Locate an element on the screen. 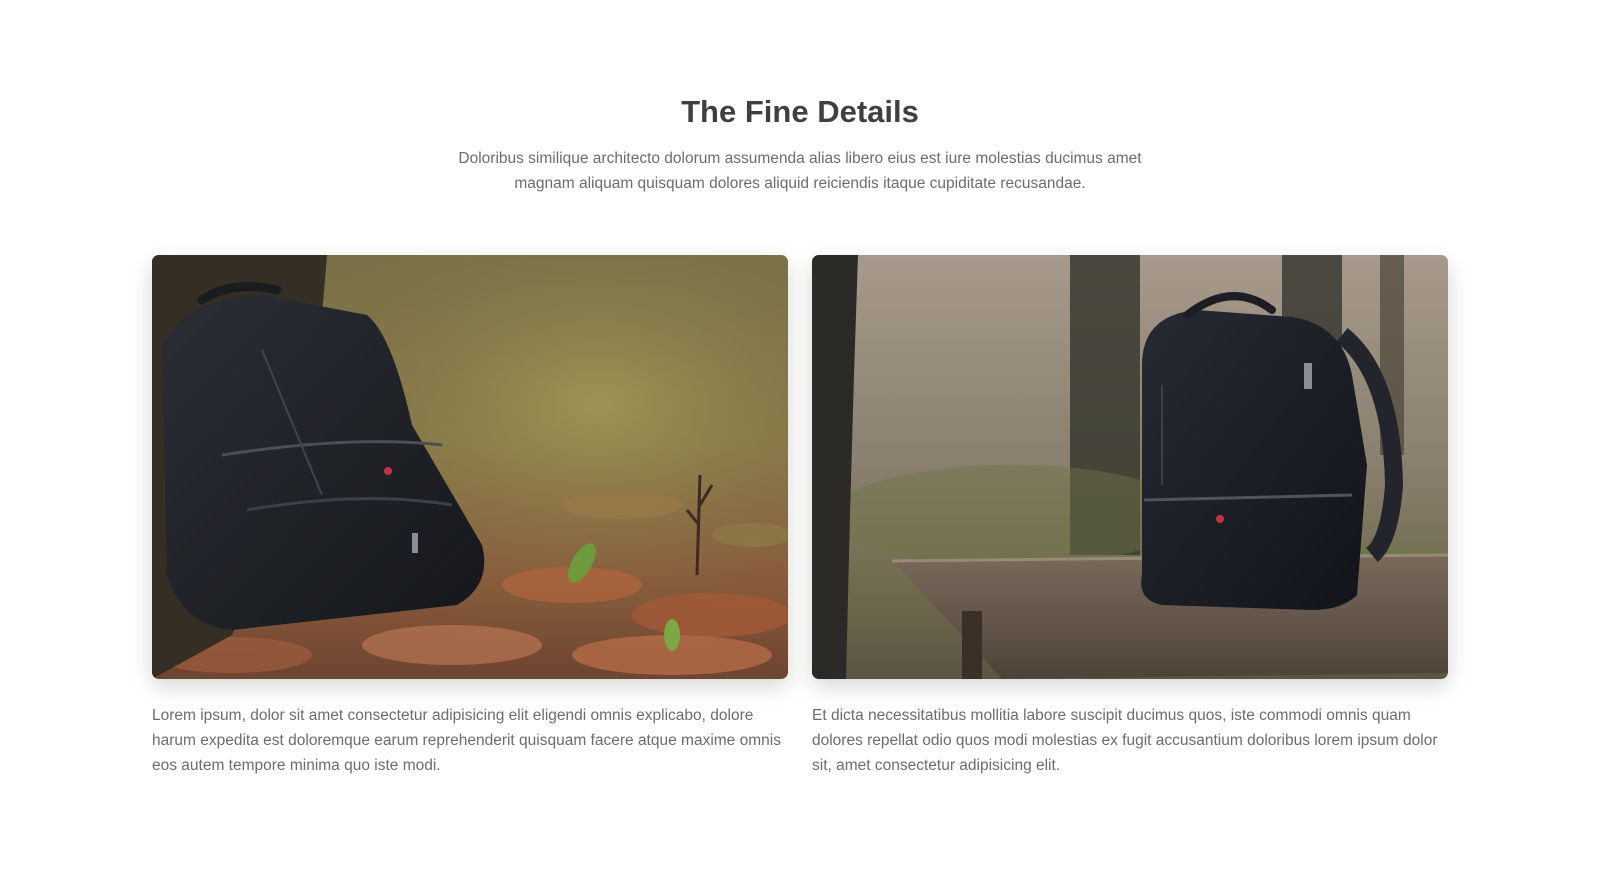  section-title: The Fine Details is located at coordinates (800, 111).